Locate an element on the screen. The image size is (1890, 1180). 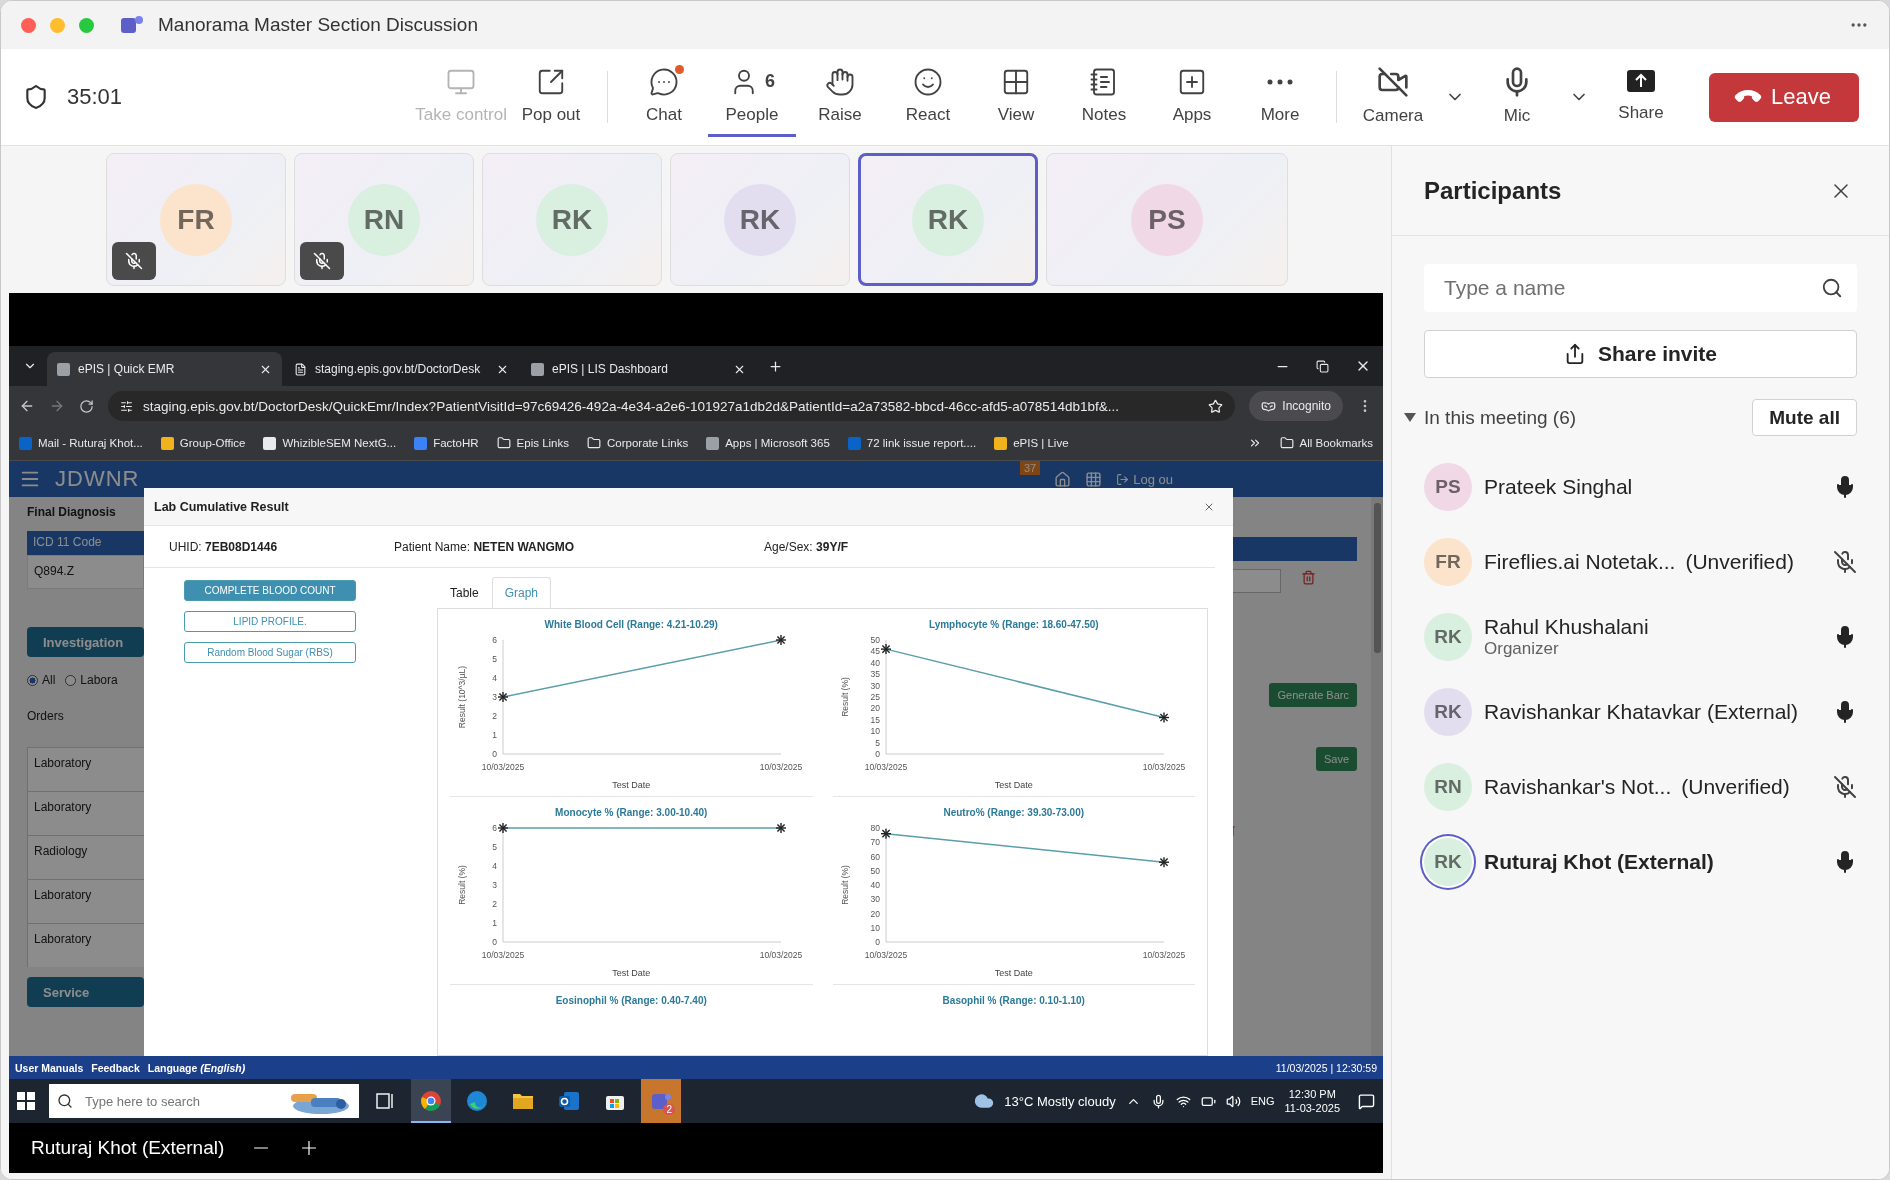
tick-label: 25 is located at coordinates (875, 697).